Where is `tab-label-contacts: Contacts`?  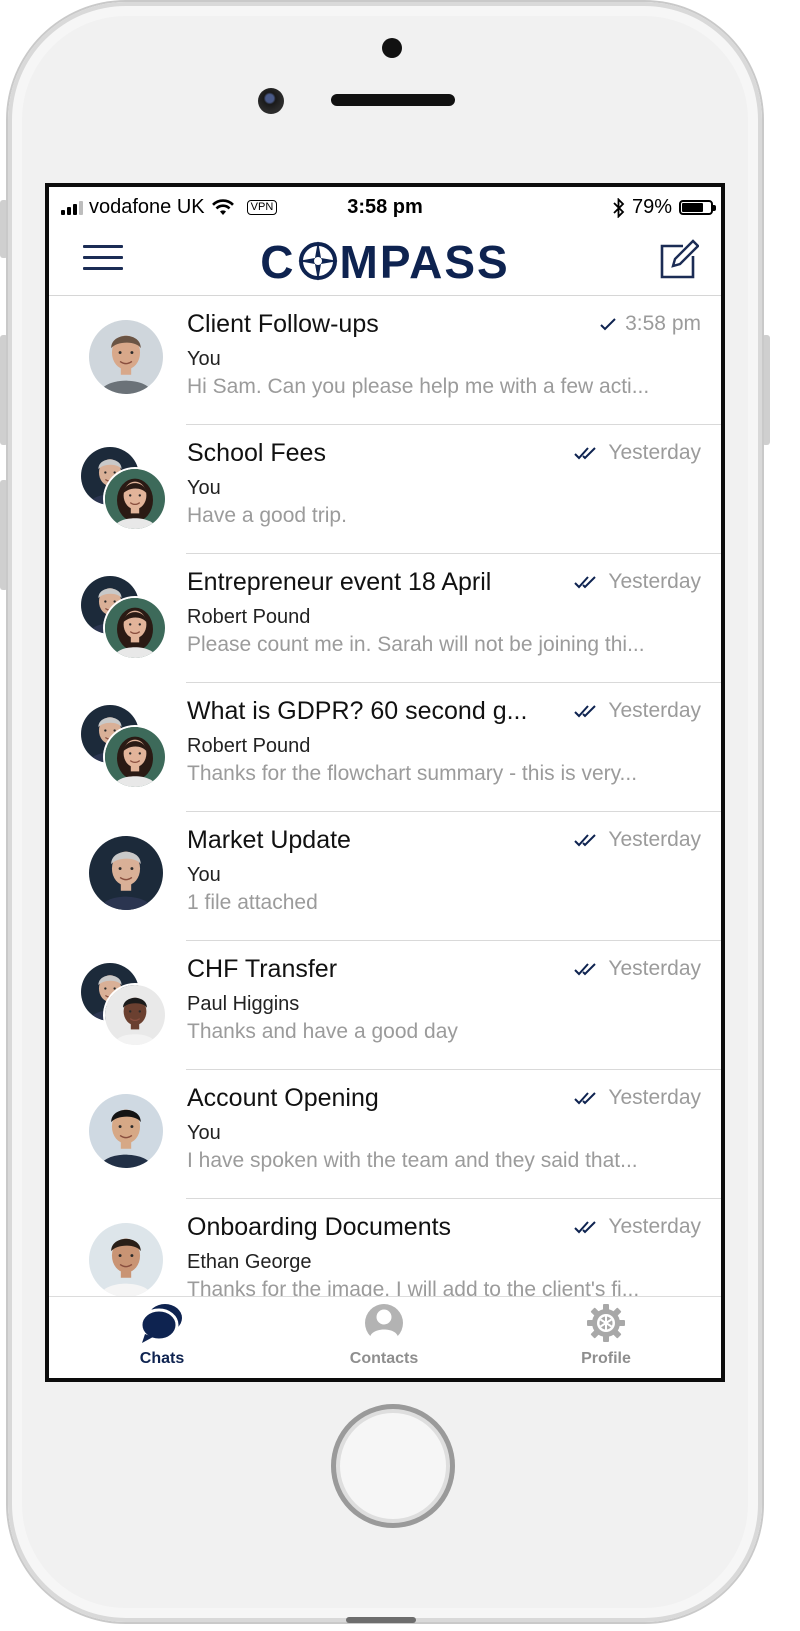
tab-label-contacts: Contacts is located at coordinates (384, 1358).